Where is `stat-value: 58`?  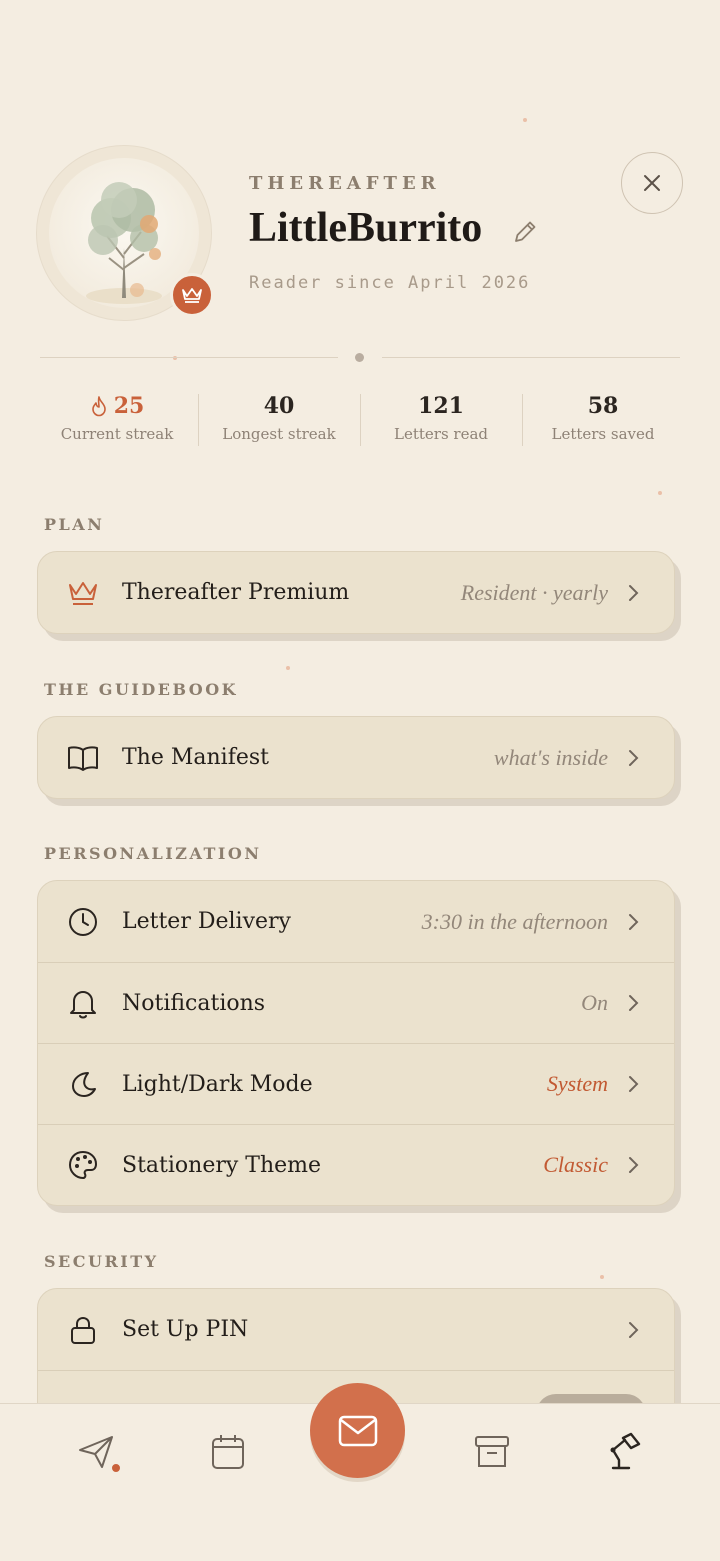 stat-value: 58 is located at coordinates (603, 406).